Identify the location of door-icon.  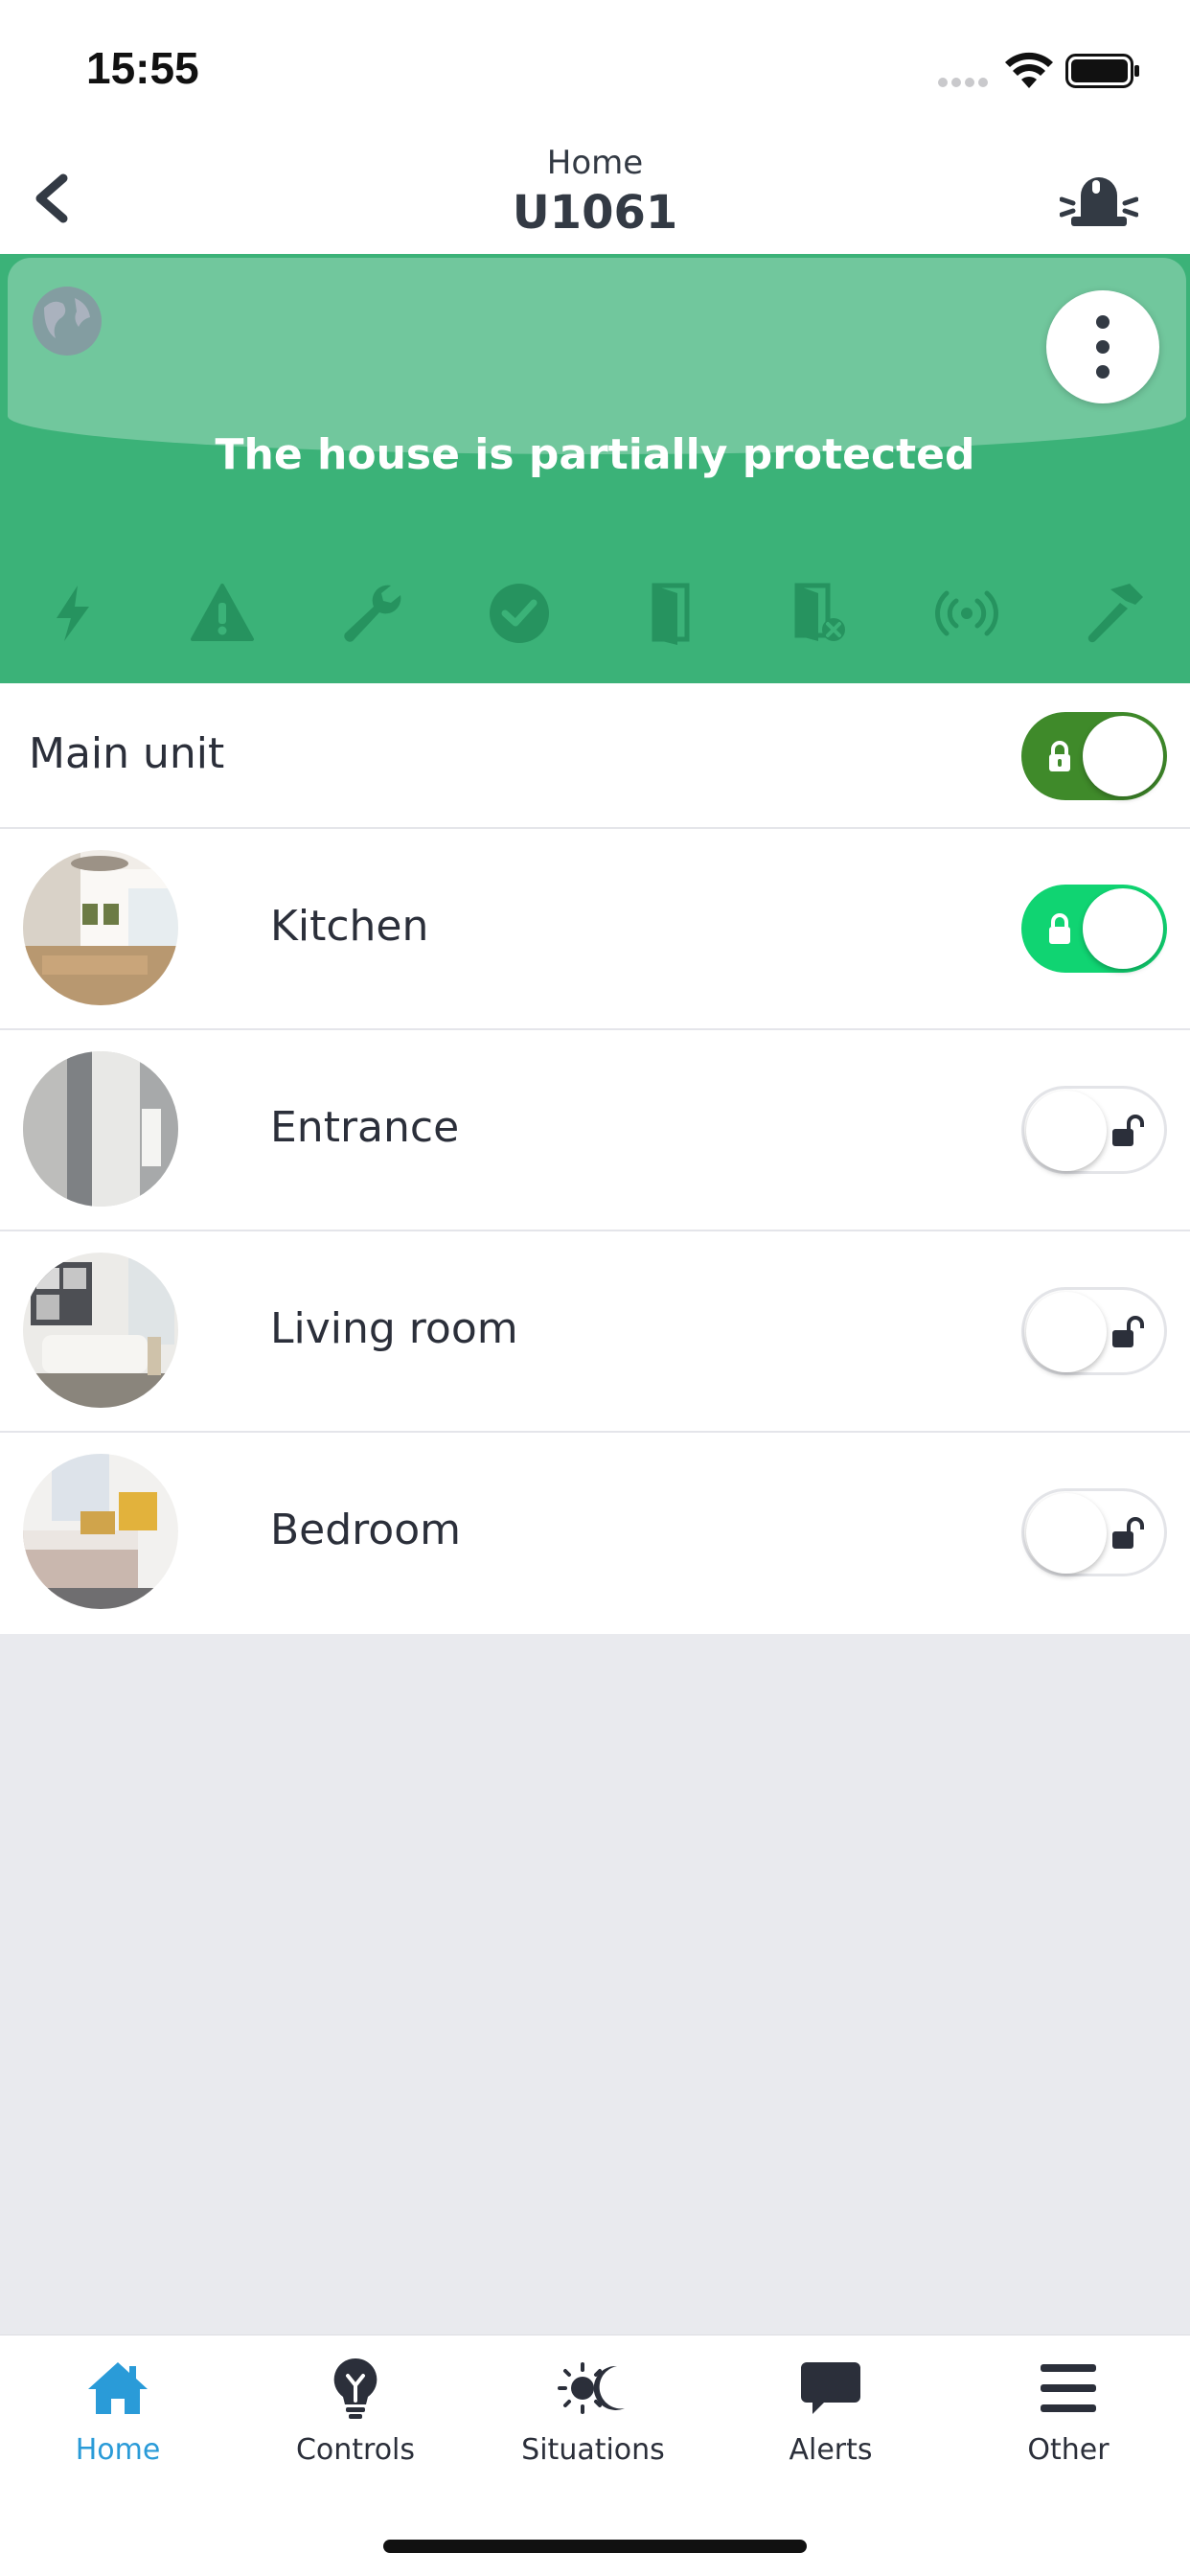
(669, 613).